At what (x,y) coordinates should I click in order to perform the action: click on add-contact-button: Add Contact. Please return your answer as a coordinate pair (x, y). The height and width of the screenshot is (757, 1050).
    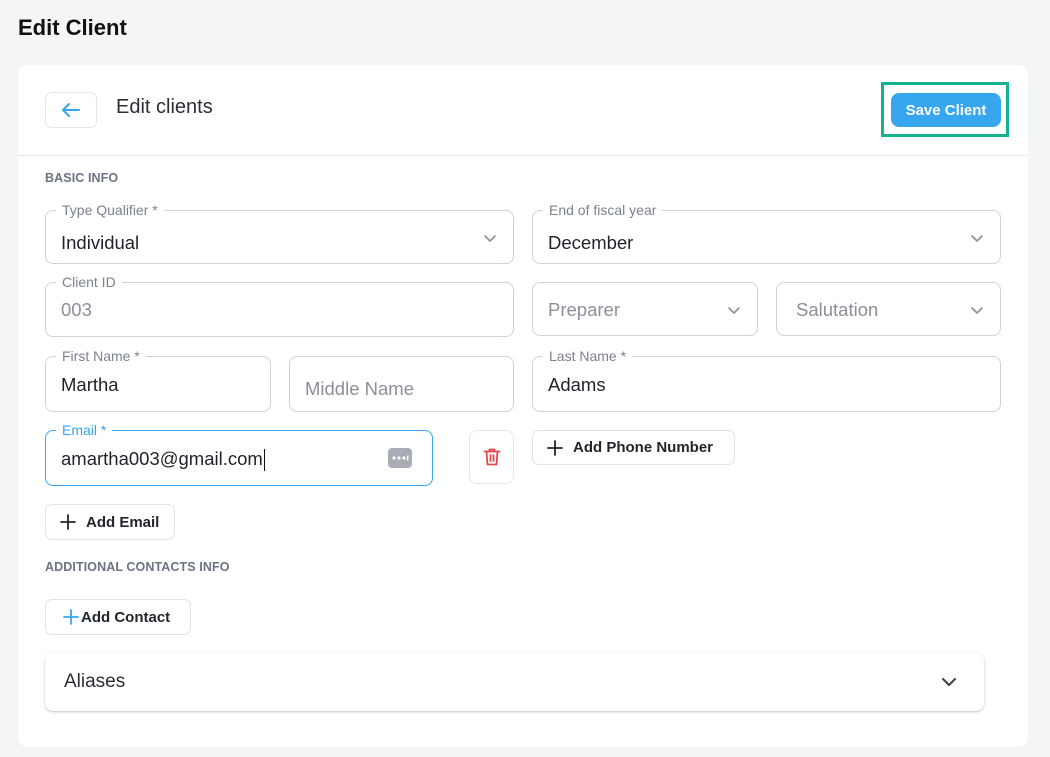
    Looking at the image, I should click on (118, 617).